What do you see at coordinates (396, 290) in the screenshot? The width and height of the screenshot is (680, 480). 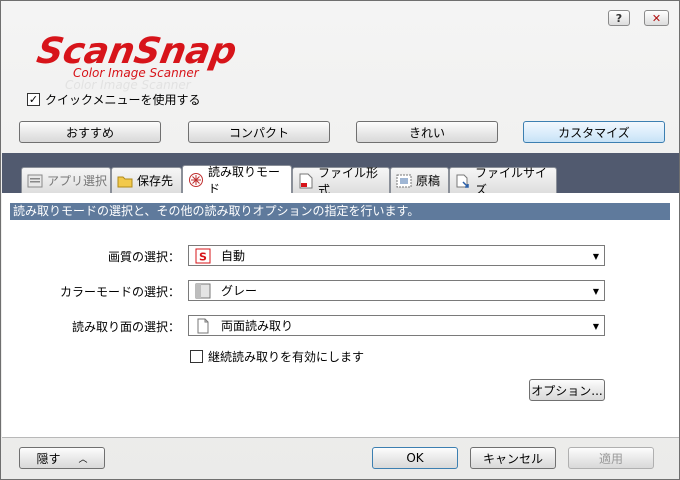 I see `color-mode-select: グレー ▼` at bounding box center [396, 290].